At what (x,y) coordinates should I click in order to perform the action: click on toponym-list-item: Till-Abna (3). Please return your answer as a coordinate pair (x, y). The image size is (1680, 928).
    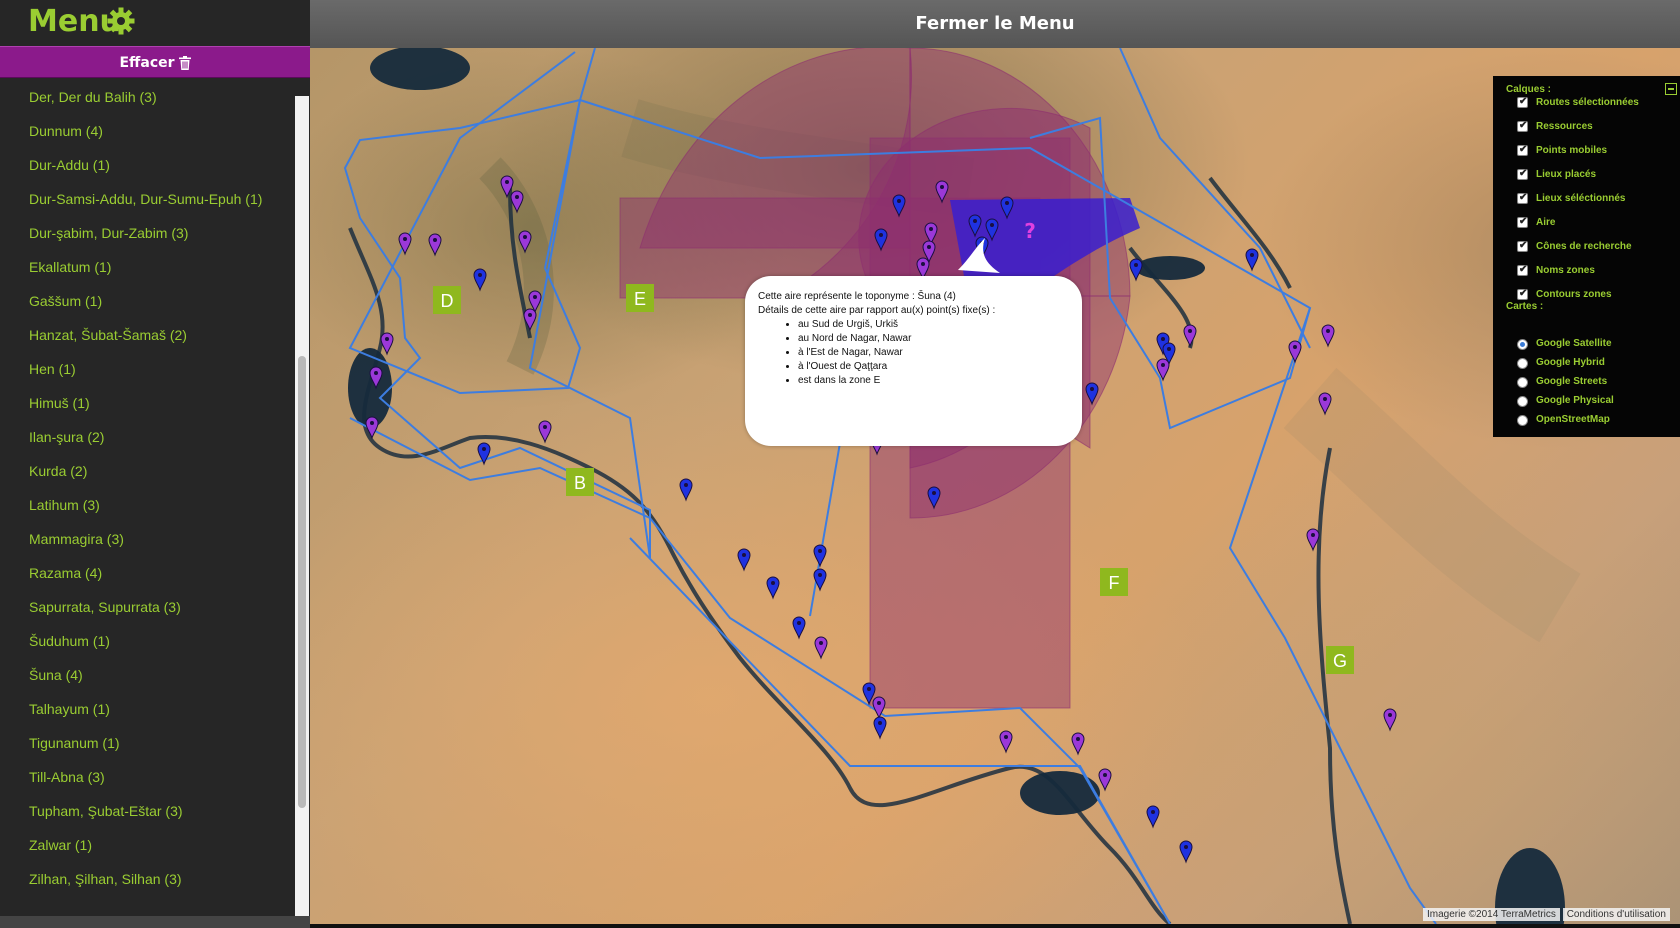
    Looking at the image, I should click on (67, 777).